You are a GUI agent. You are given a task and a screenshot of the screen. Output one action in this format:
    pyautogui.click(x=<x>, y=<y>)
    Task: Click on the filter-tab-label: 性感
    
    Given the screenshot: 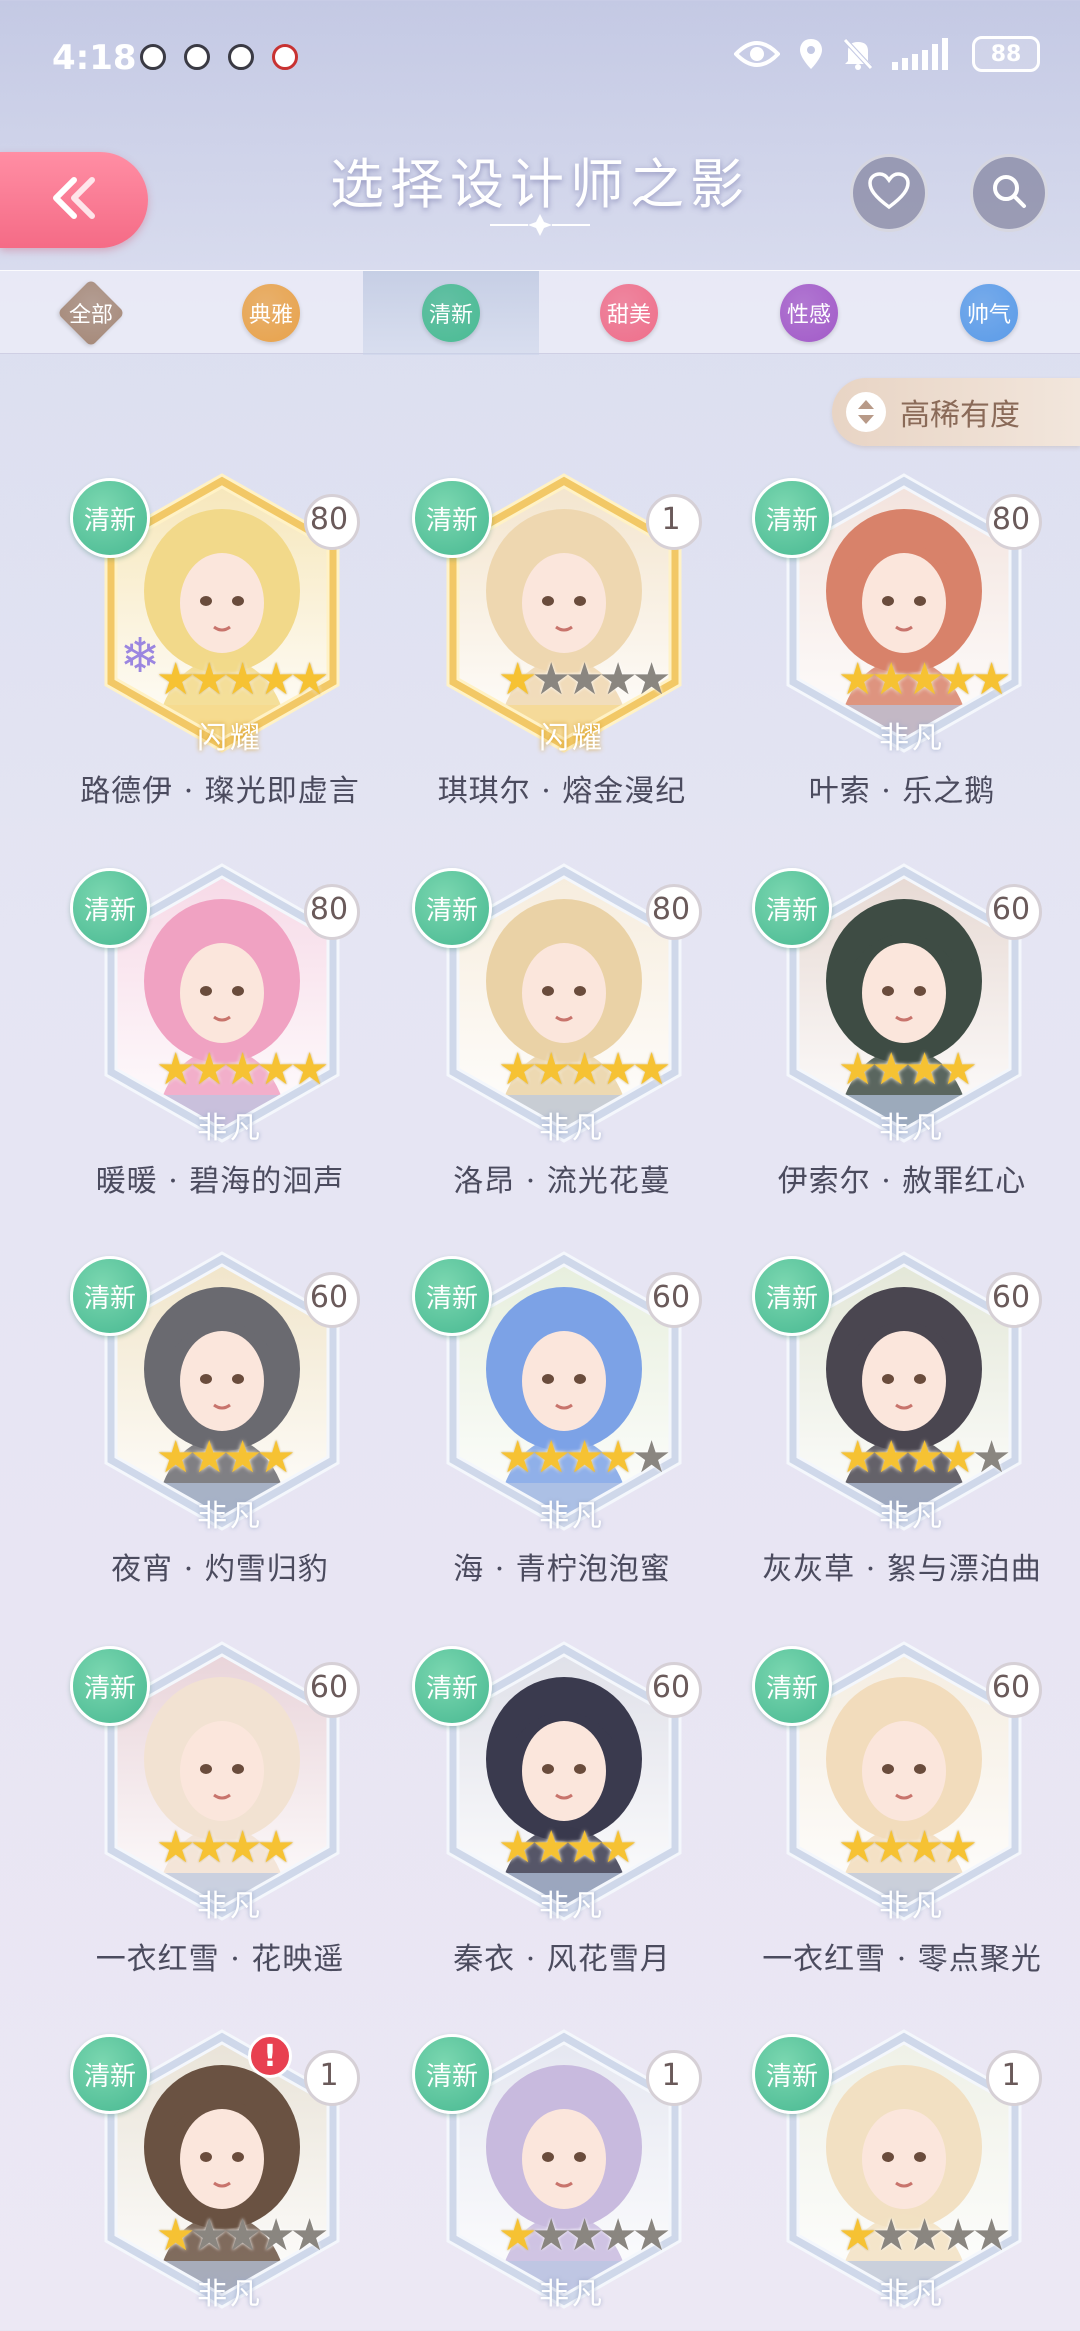 What is the action you would take?
    pyautogui.click(x=808, y=315)
    